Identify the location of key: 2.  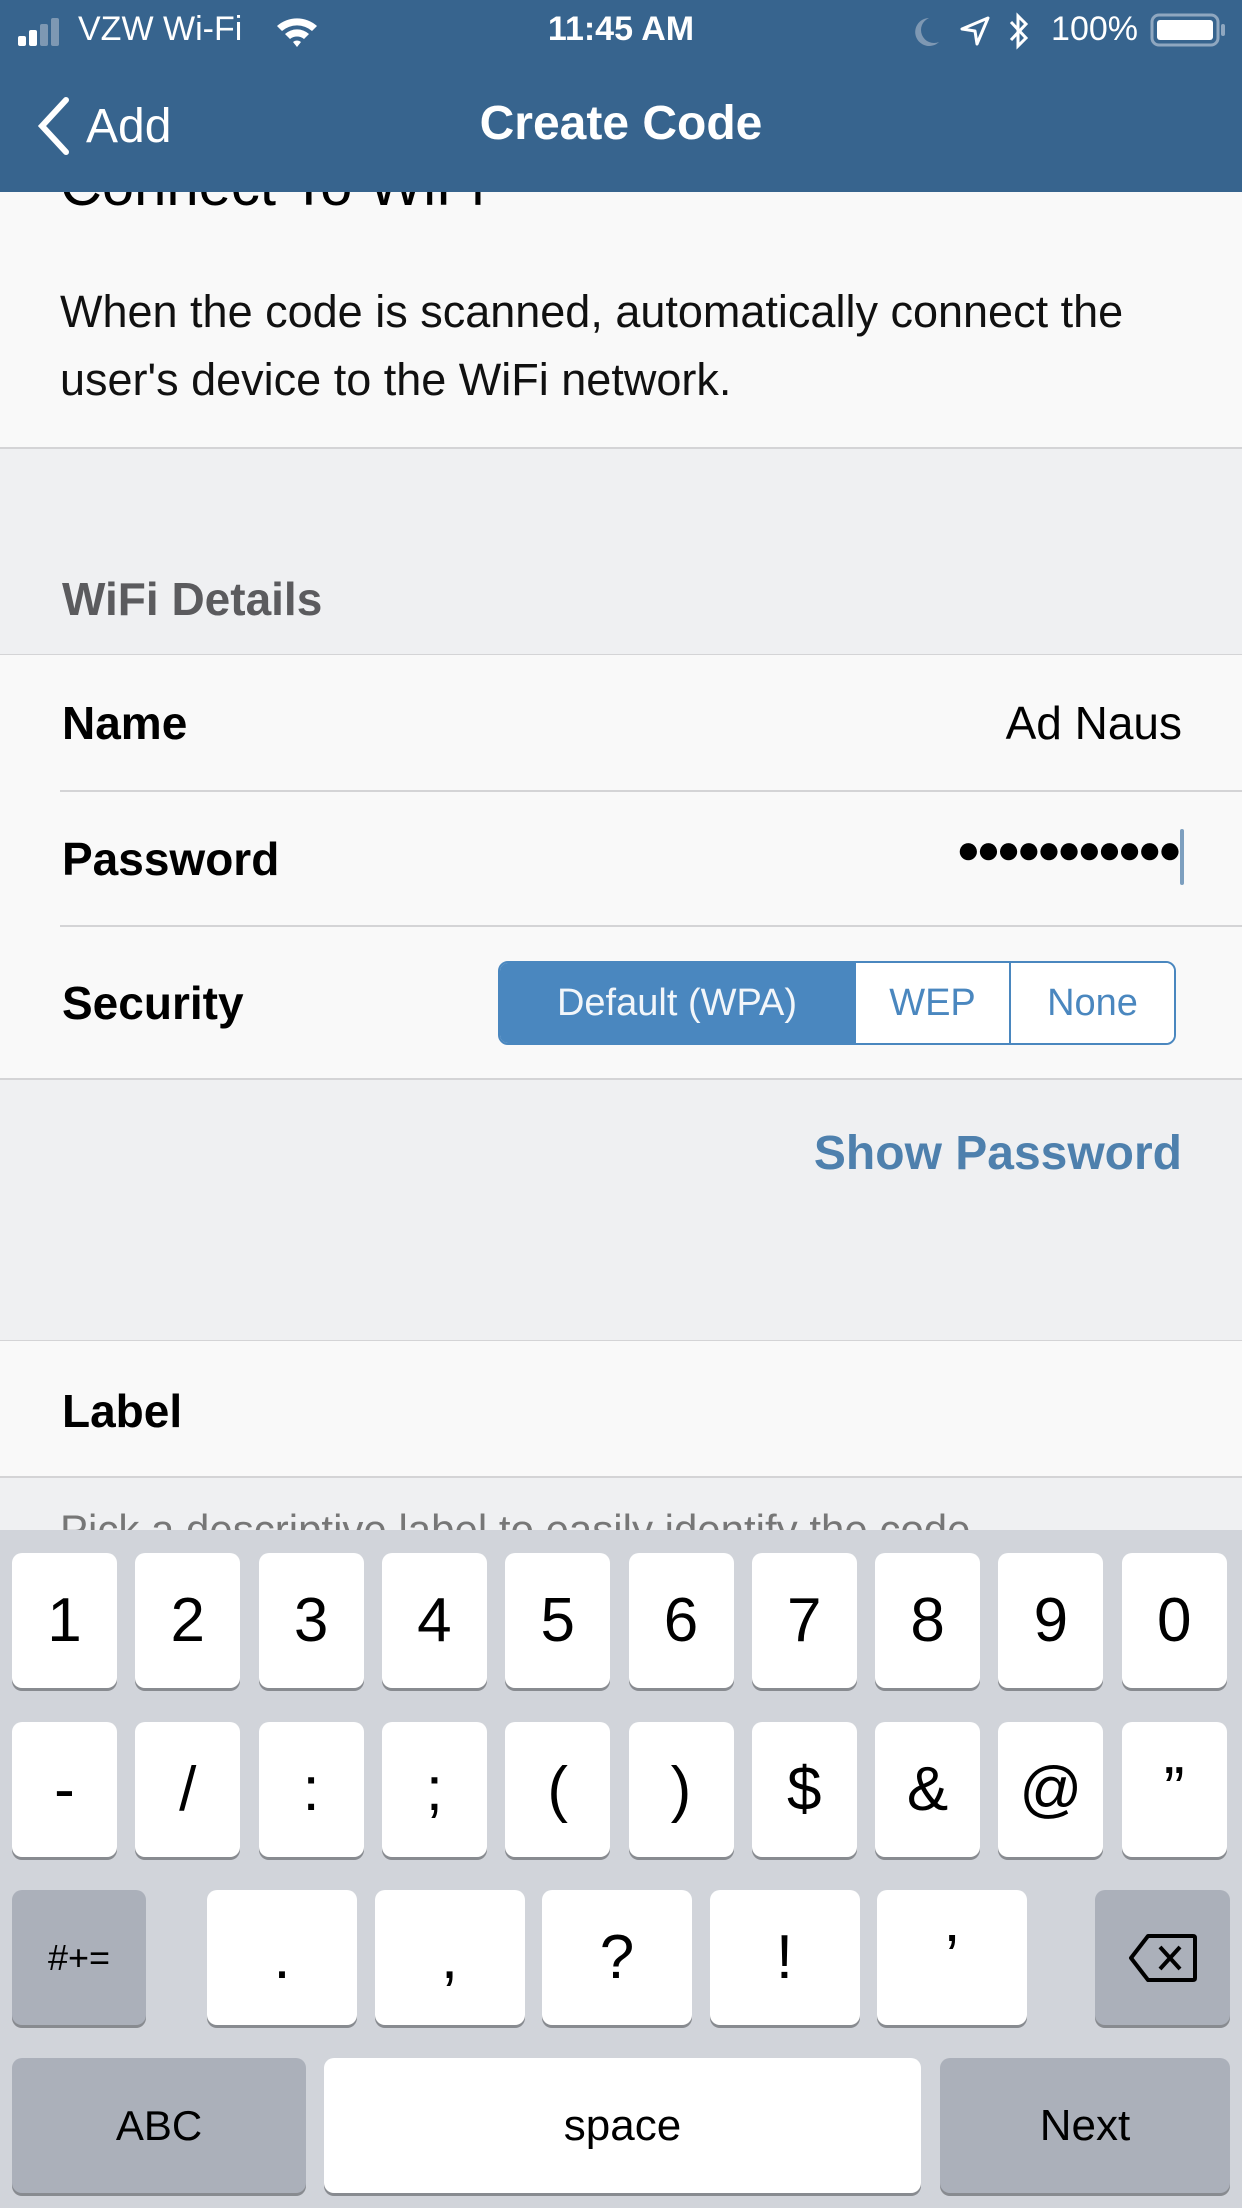
(188, 1620).